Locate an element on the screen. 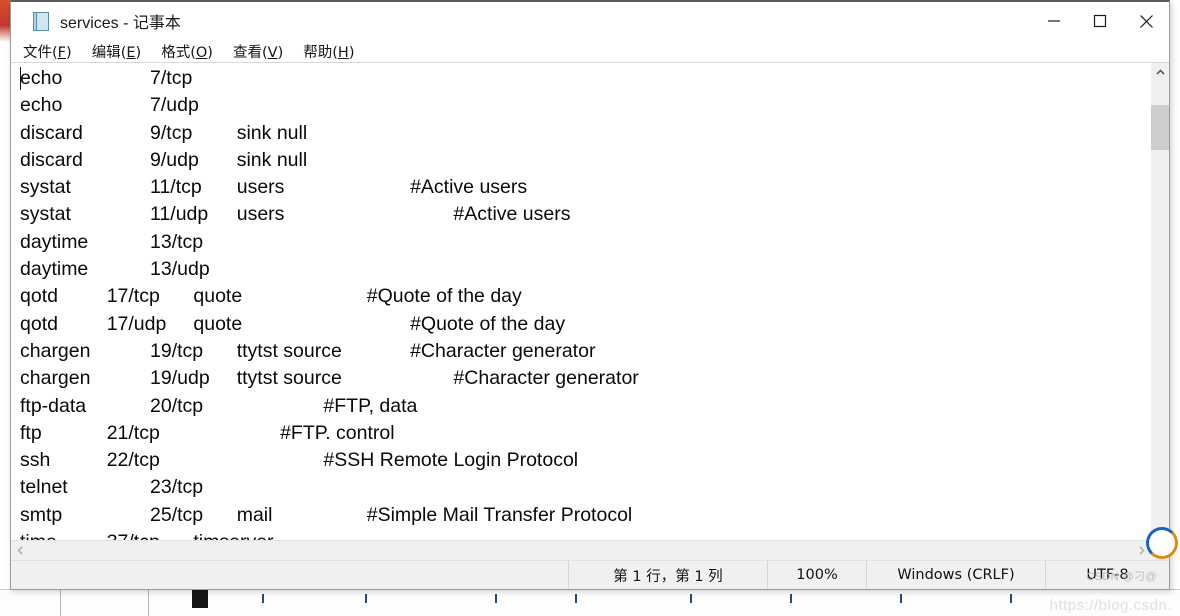 The image size is (1180, 616). vertical-scrollbar is located at coordinates (1159, 301).